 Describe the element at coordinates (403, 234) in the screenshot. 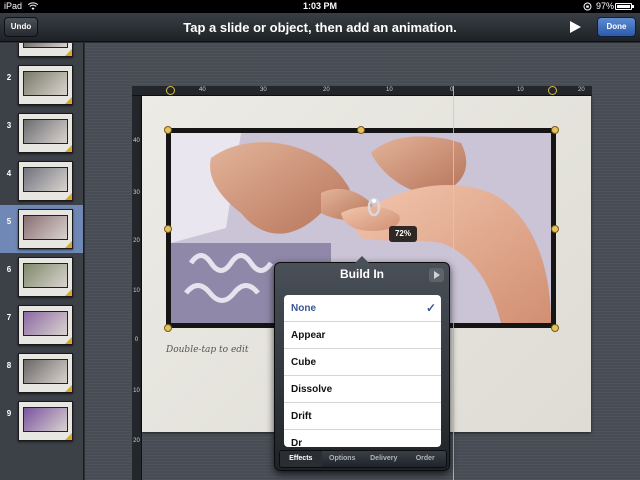

I see `zoom-indicator: 72%` at that location.